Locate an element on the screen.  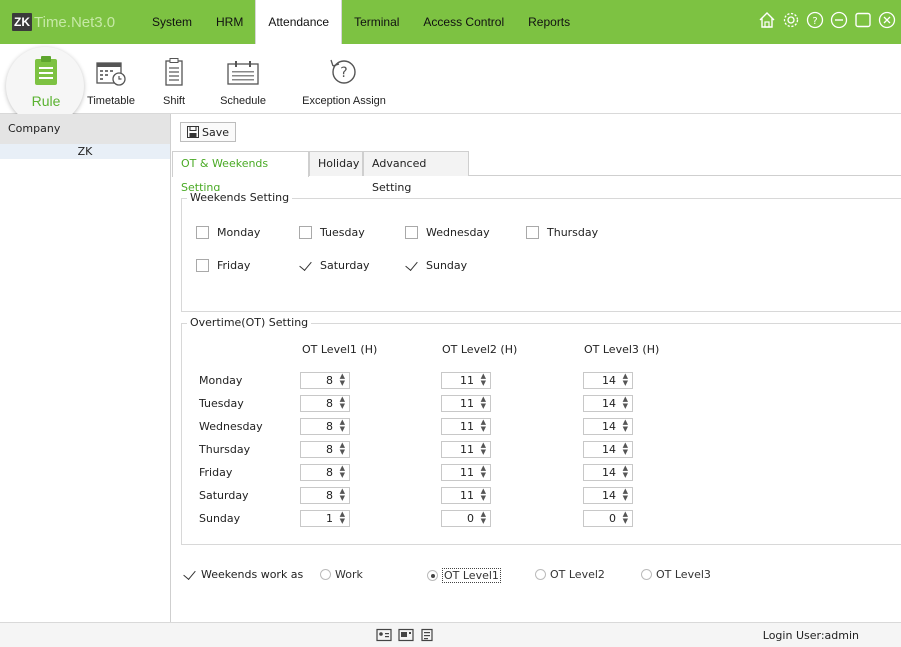
ot-value: 8 is located at coordinates (329, 426).